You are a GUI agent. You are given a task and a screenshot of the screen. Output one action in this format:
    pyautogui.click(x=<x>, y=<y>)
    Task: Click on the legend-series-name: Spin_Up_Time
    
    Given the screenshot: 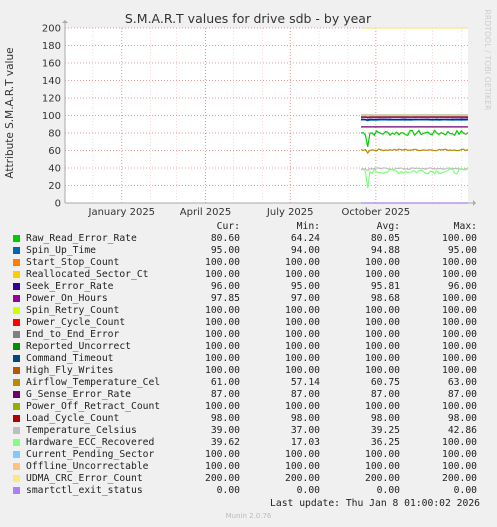 What is the action you would take?
    pyautogui.click(x=61, y=250)
    